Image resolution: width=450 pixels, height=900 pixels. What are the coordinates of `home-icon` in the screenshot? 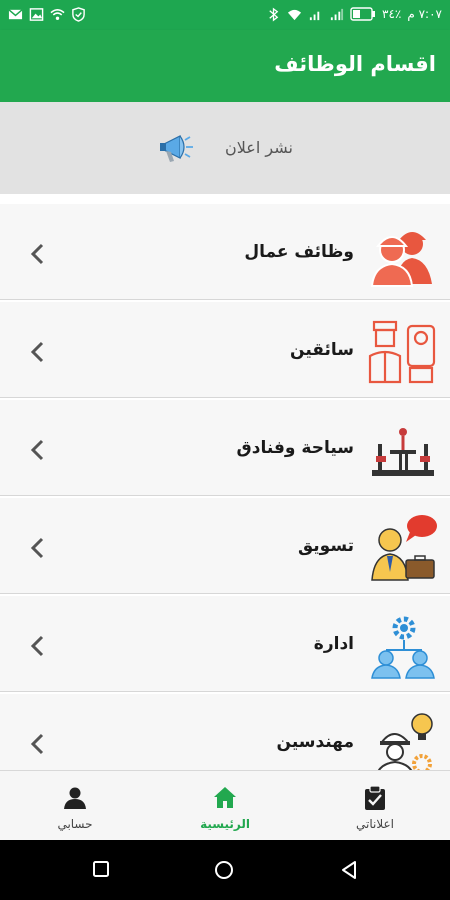 It's located at (225, 797).